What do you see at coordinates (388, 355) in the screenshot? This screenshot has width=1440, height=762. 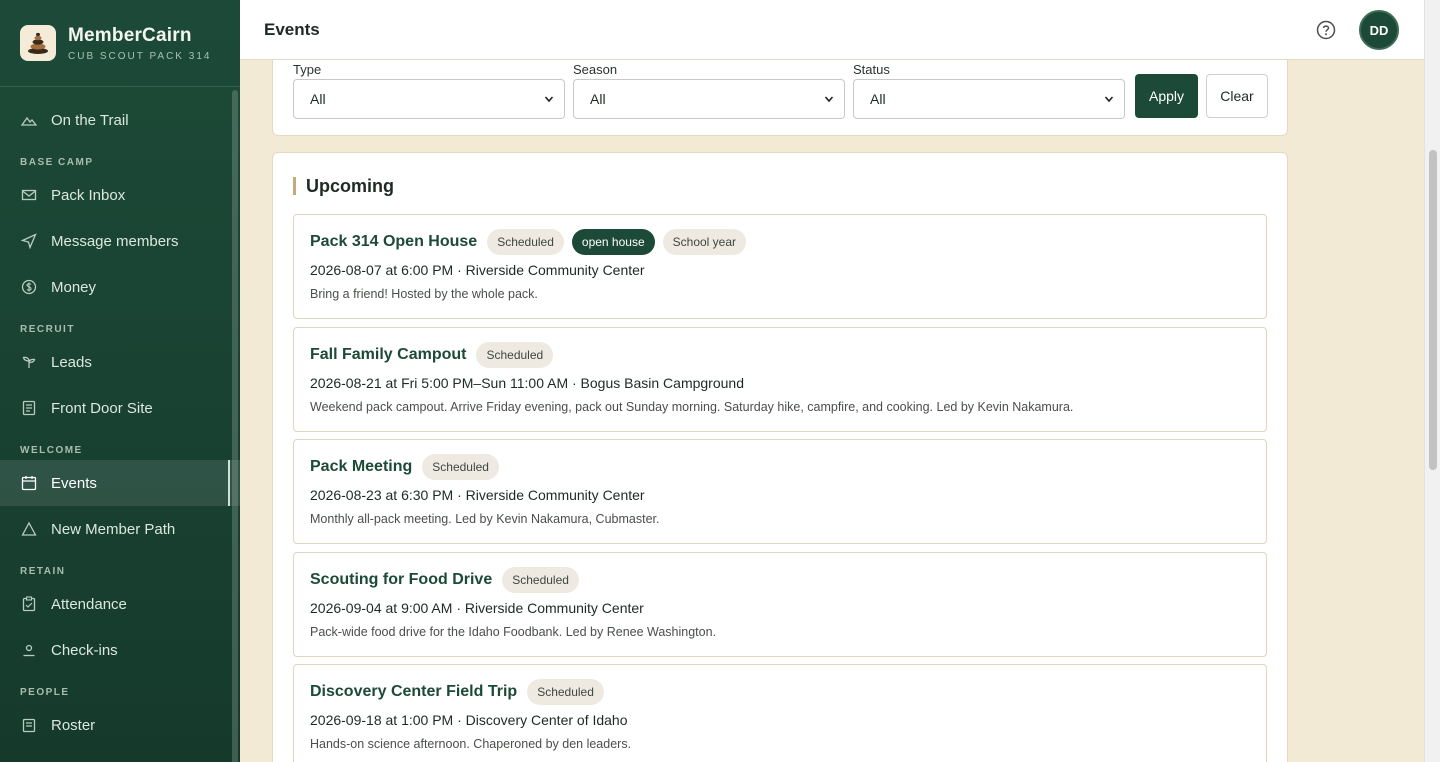 I see `event-title: Fall Family Campout` at bounding box center [388, 355].